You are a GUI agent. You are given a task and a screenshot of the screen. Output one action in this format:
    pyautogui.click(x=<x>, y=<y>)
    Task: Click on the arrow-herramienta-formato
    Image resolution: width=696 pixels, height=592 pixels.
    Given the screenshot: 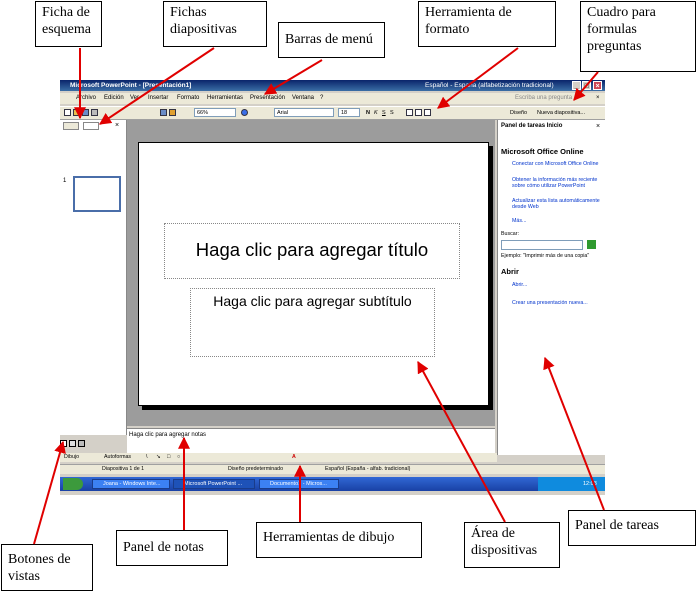 What is the action you would take?
    pyautogui.click(x=478, y=78)
    